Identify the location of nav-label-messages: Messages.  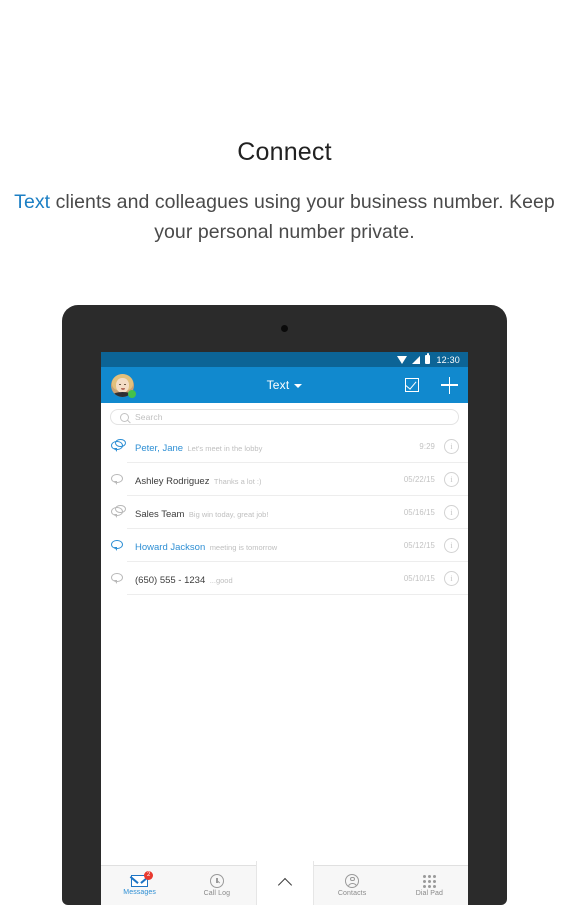
(139, 892).